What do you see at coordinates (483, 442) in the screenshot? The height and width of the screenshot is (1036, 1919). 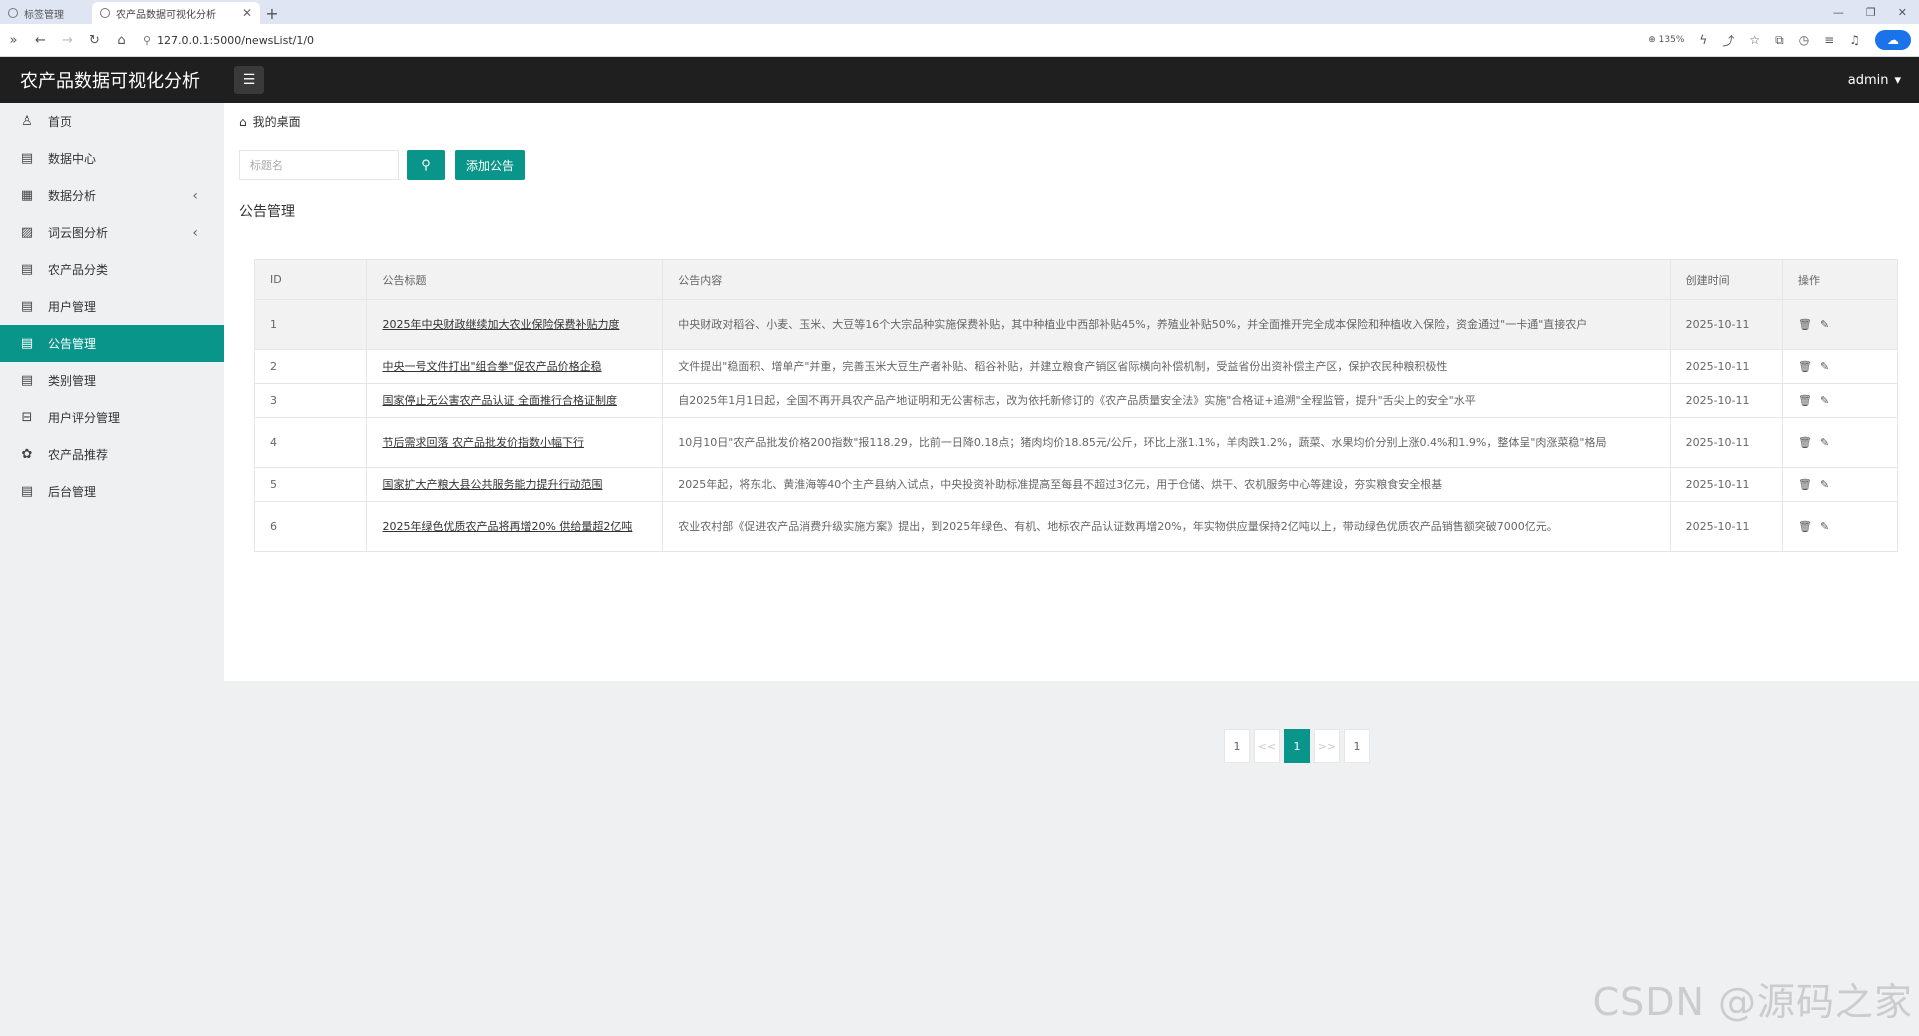 I see `notice-title-link: 节后需求回落 农产品批发价指数小幅下行` at bounding box center [483, 442].